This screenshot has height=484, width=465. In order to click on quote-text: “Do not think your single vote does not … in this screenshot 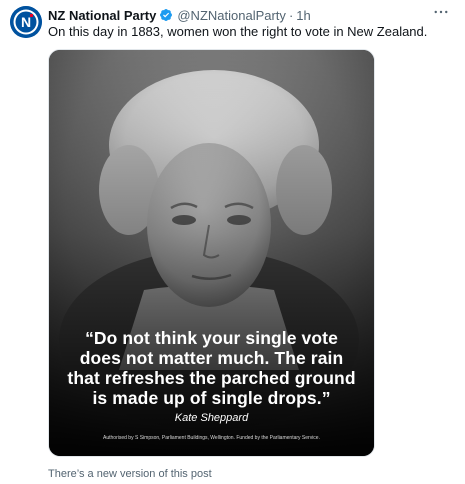, I will do `click(211, 368)`.